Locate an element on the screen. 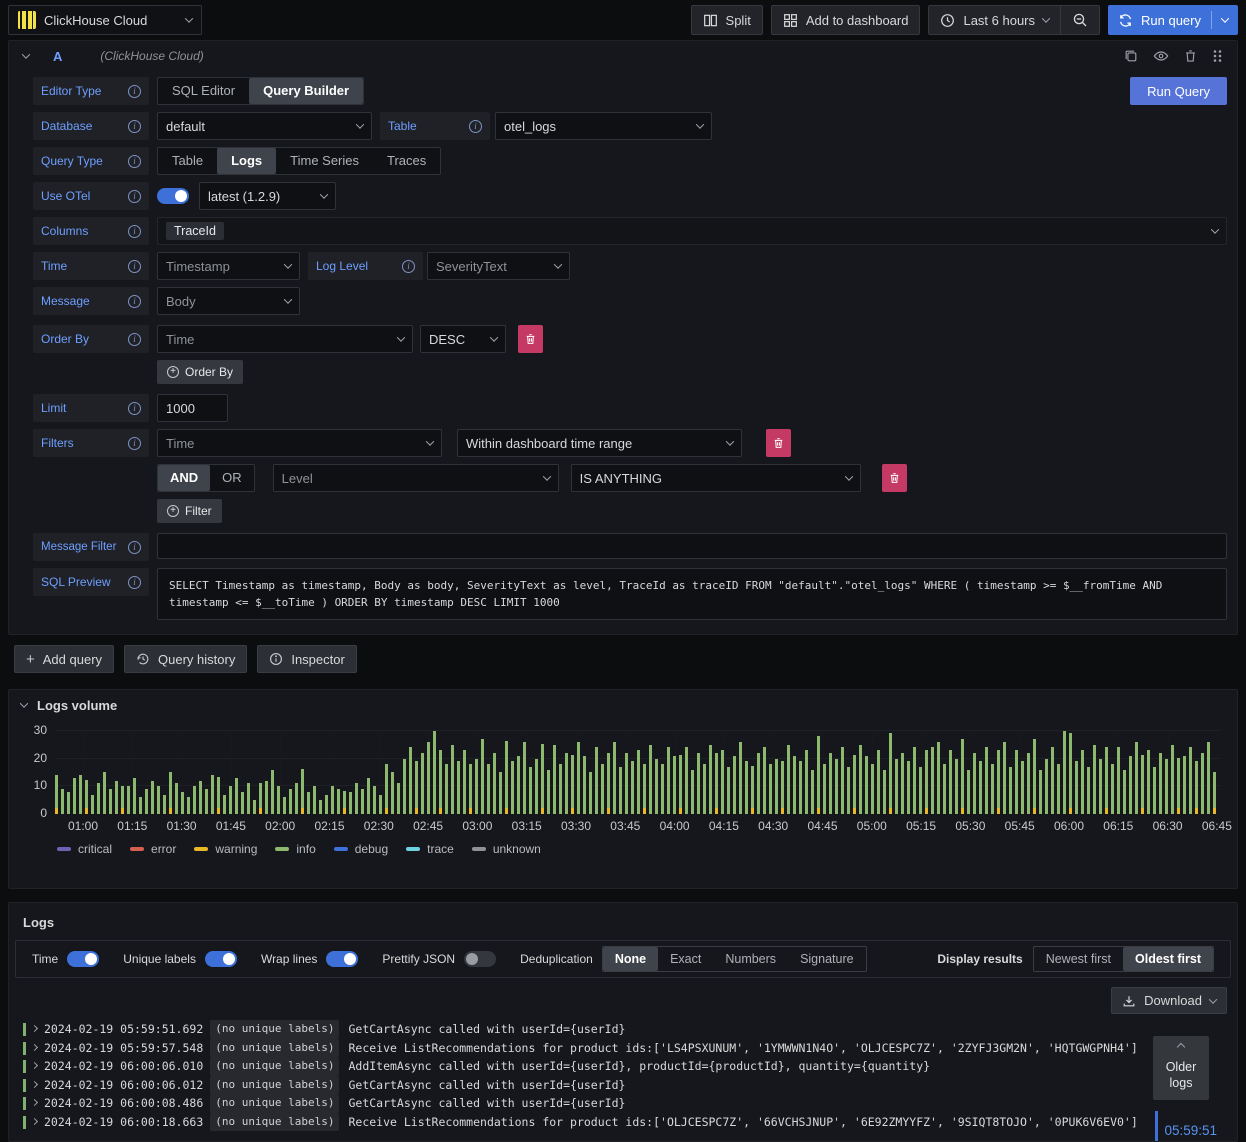 The width and height of the screenshot is (1246, 1142). columns-multiselect: TraceId is located at coordinates (692, 231).